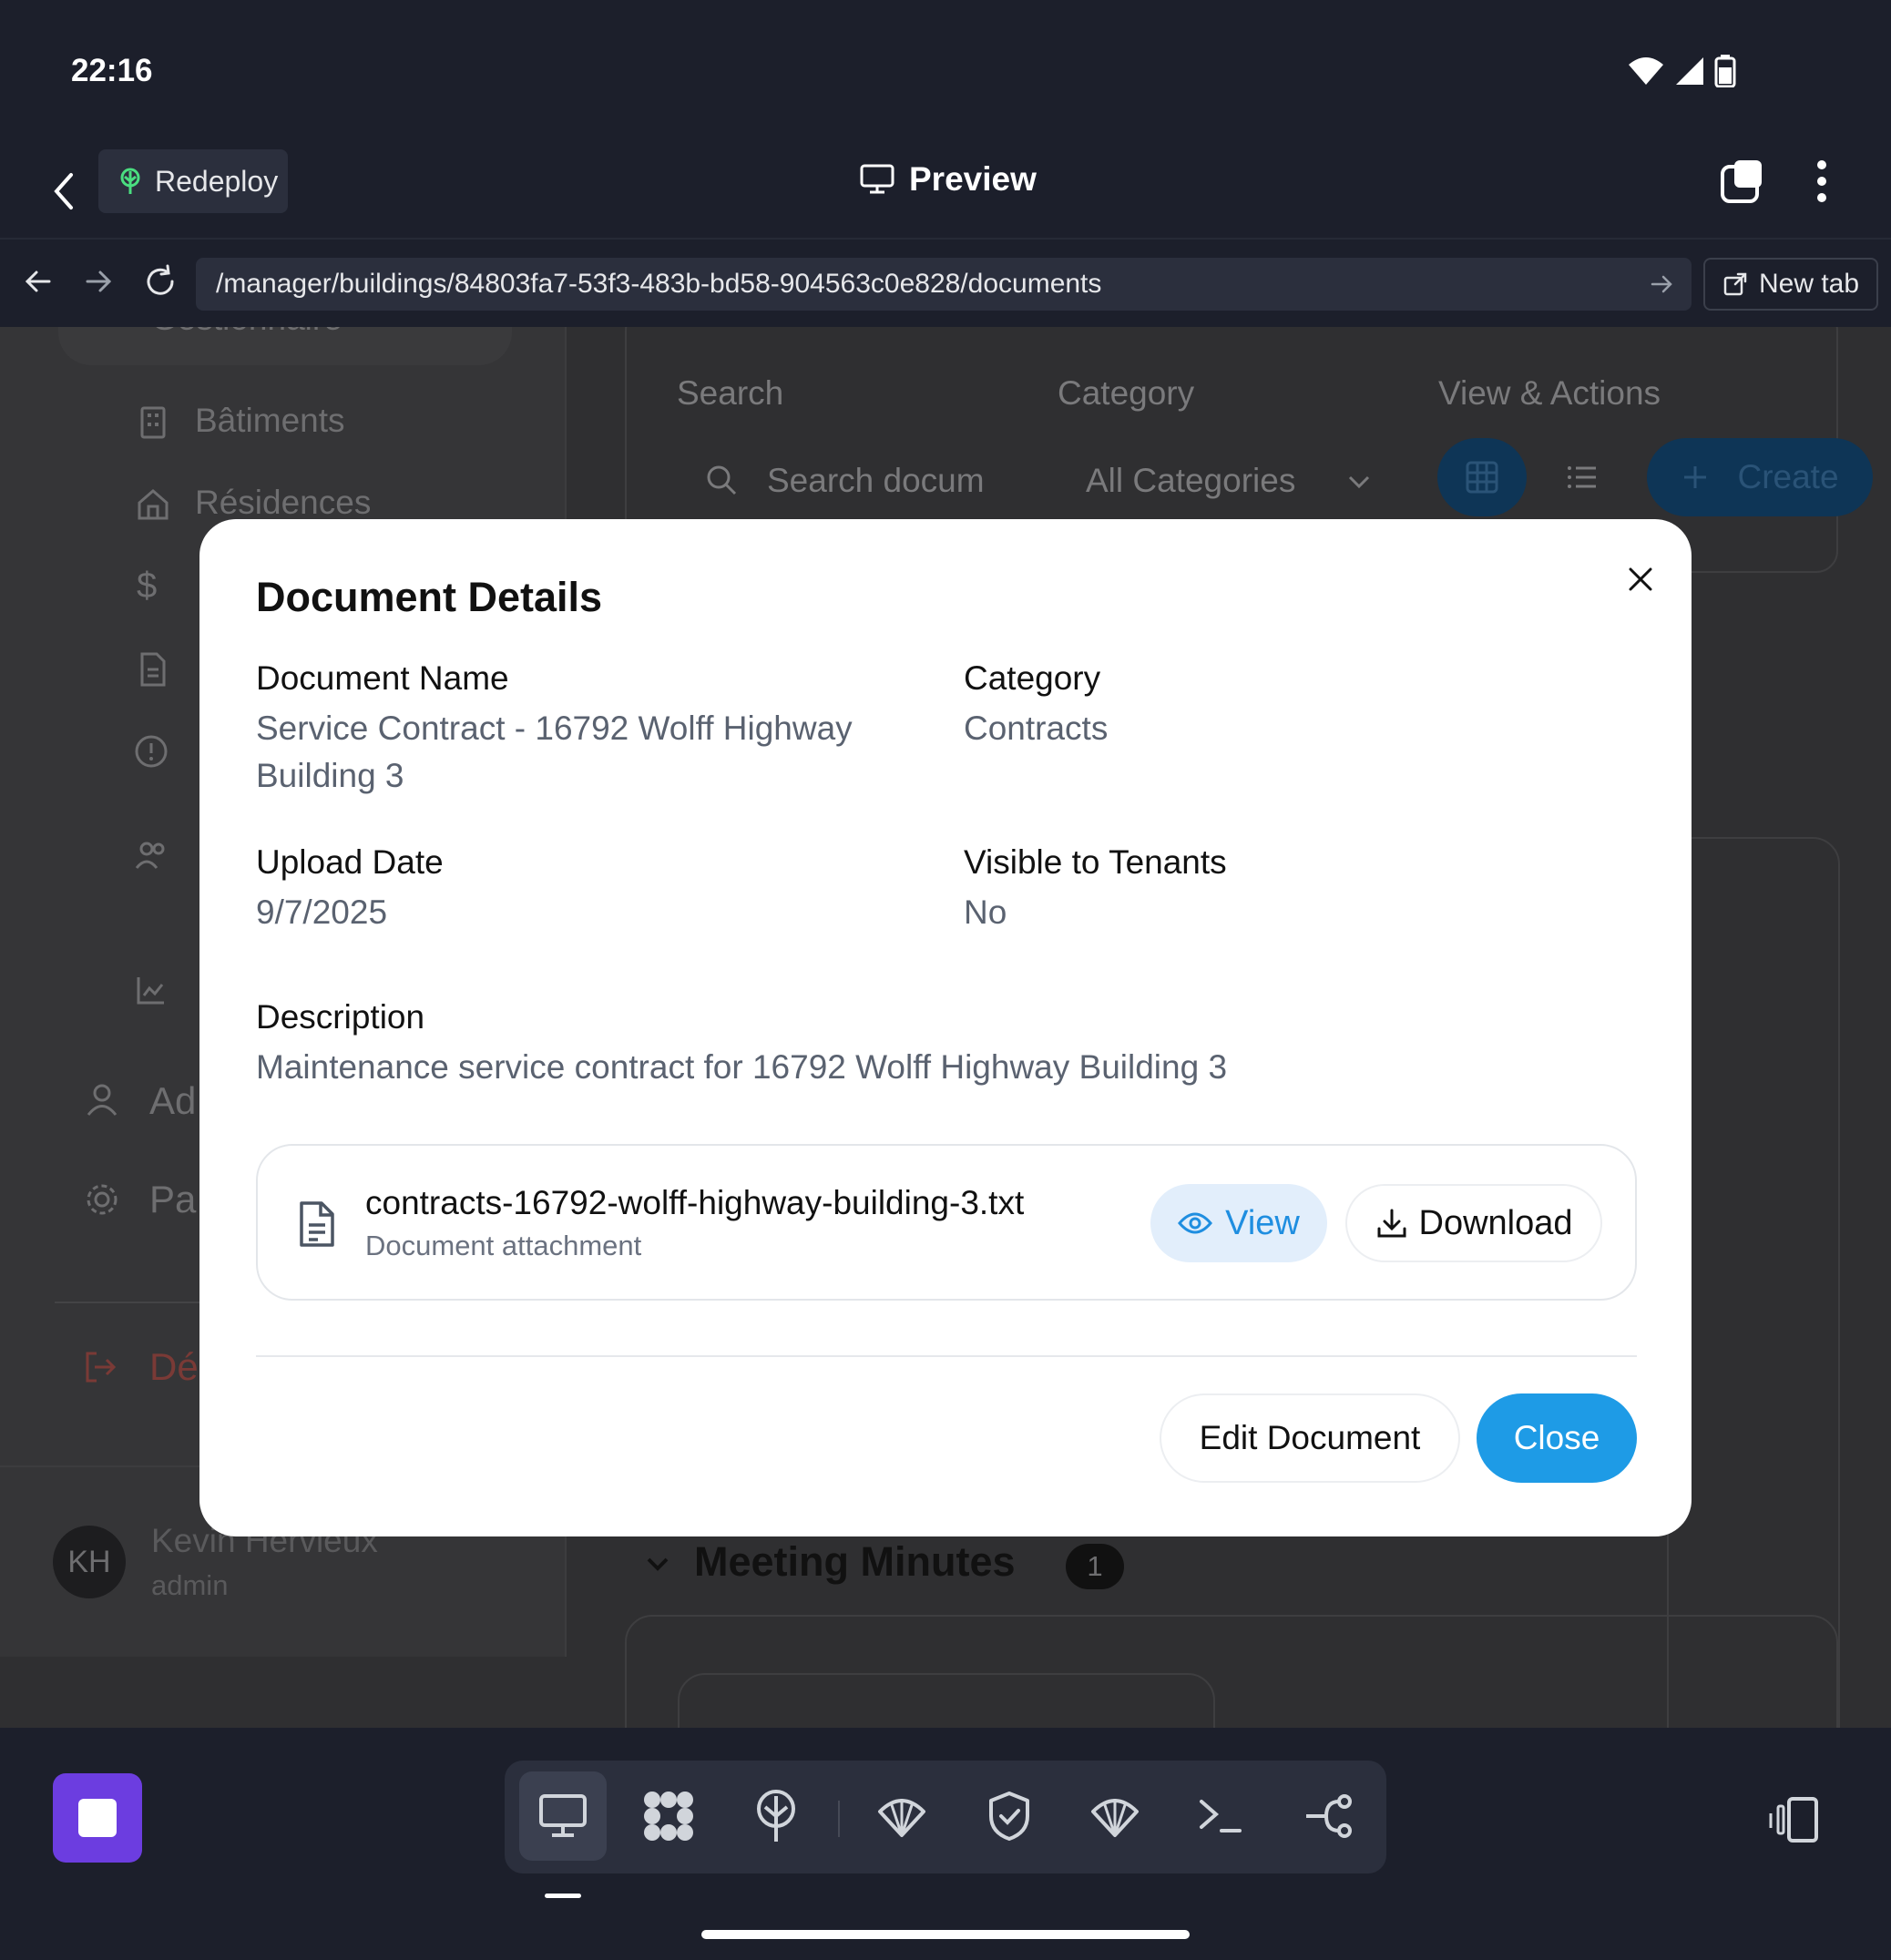  What do you see at coordinates (945, 1935) in the screenshot?
I see `home-indicator` at bounding box center [945, 1935].